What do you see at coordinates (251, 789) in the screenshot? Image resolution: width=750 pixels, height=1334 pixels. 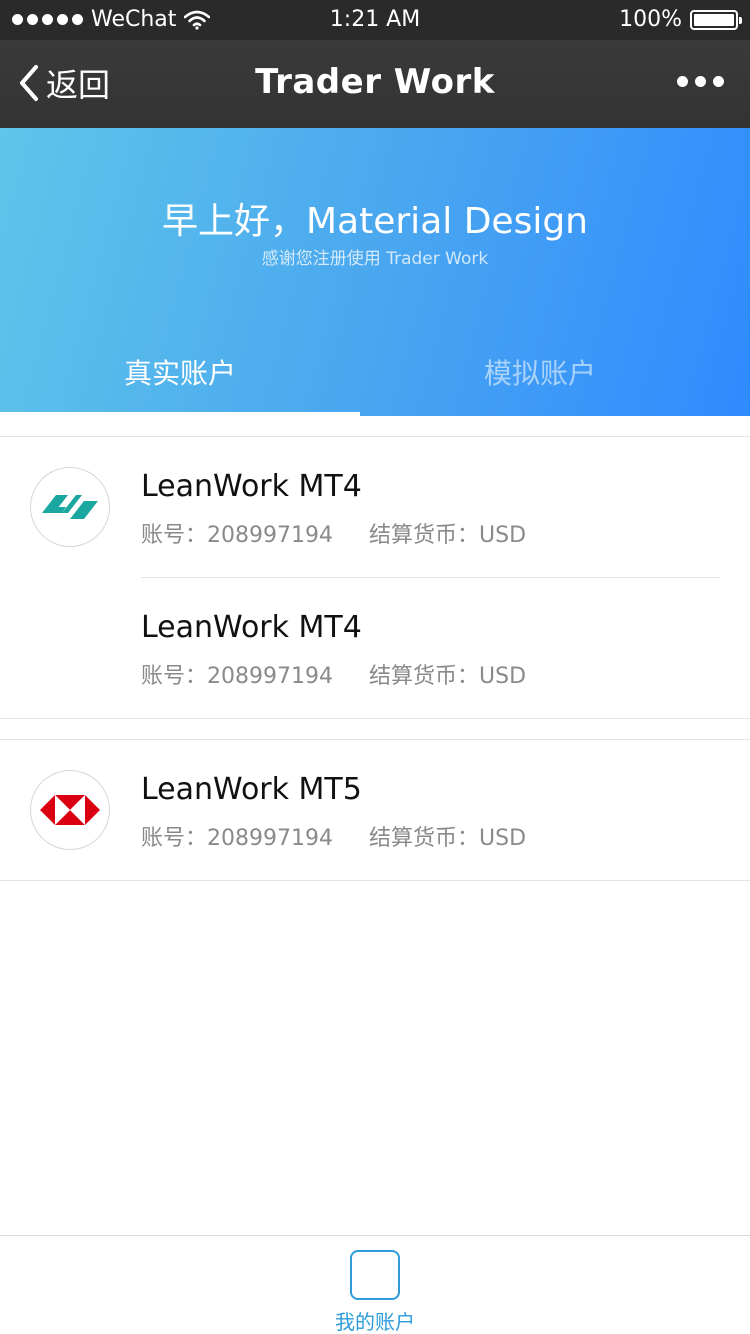 I see `account-name: LeanWork MT5` at bounding box center [251, 789].